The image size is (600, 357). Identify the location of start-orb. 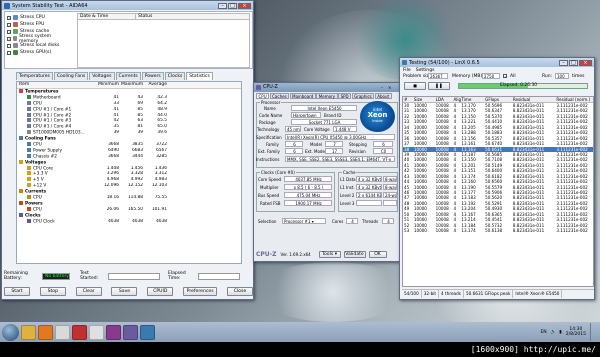
(10, 332).